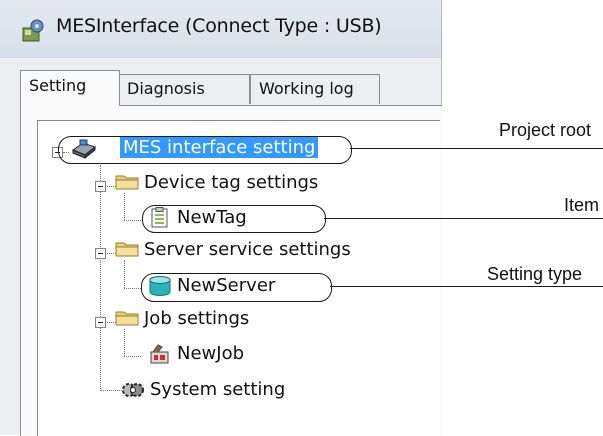  What do you see at coordinates (124, 274) in the screenshot?
I see `tree-line-newserver` at bounding box center [124, 274].